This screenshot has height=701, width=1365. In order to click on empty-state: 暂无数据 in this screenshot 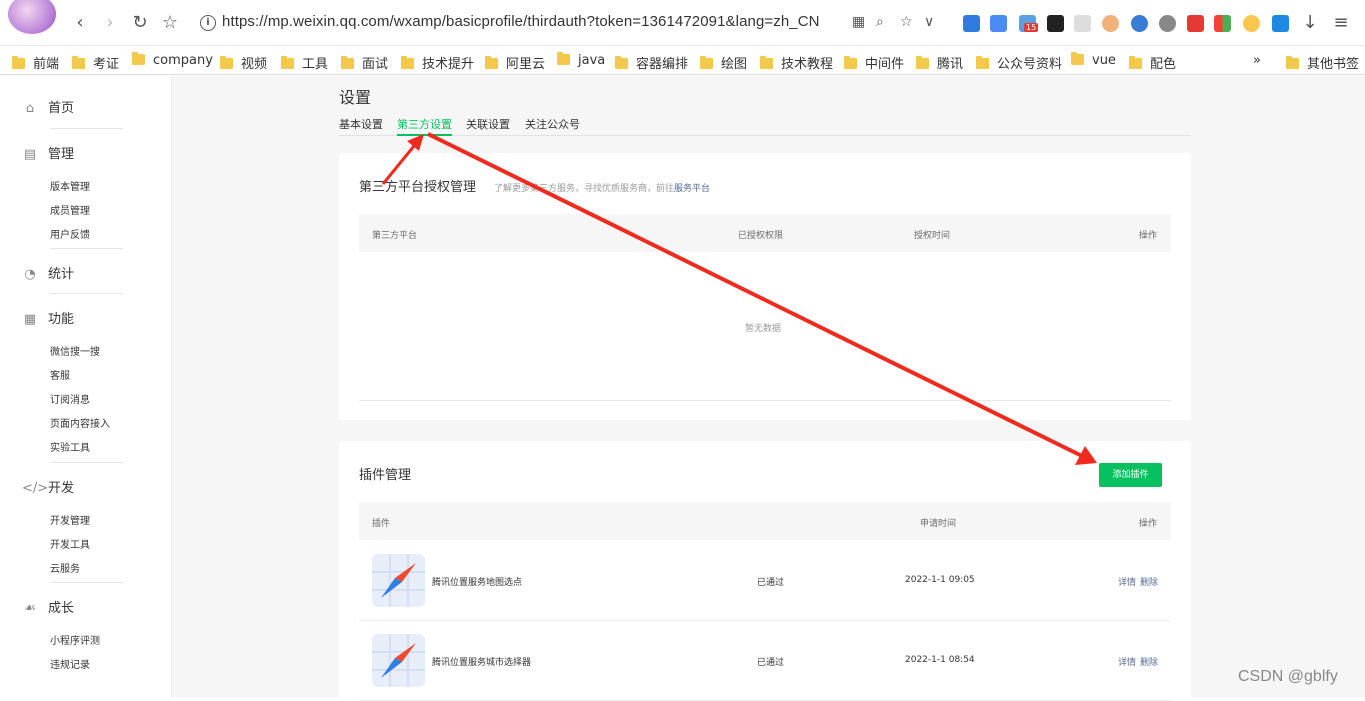, I will do `click(763, 329)`.